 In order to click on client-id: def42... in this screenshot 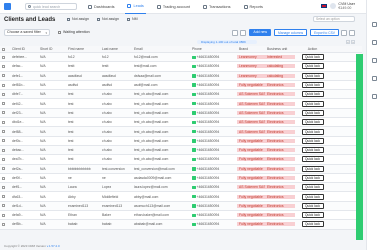, I will do `click(24, 104)`.